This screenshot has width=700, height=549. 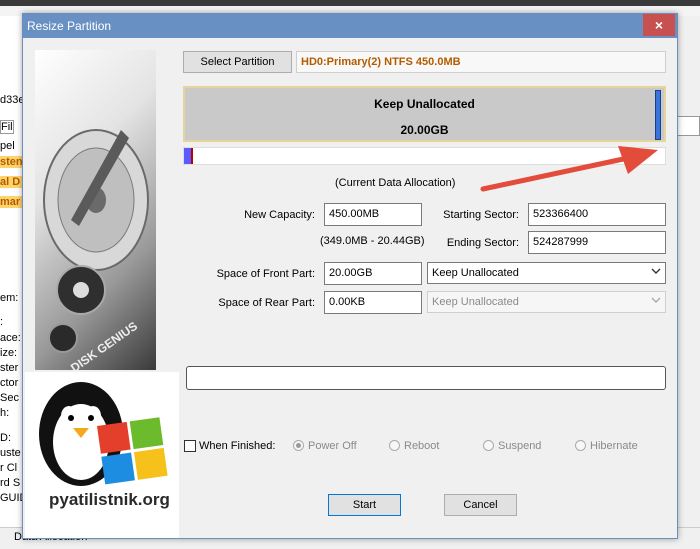 I want to click on bg-fragment: ace:, so click(x=10, y=338).